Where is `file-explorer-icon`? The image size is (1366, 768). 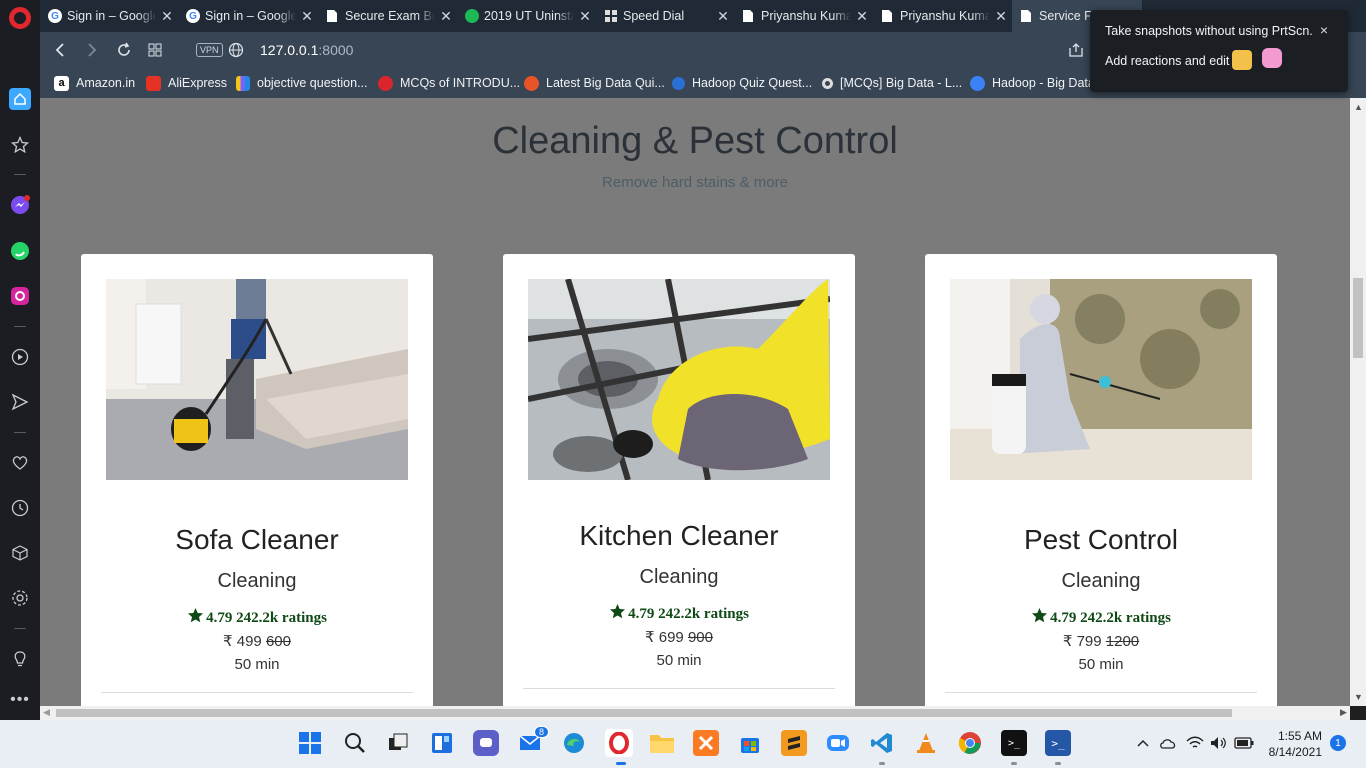 file-explorer-icon is located at coordinates (662, 743).